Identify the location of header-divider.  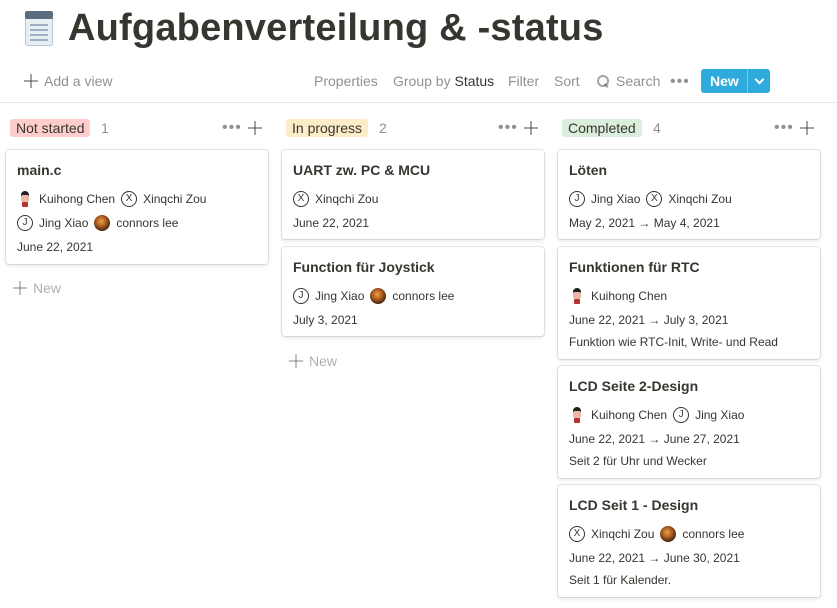
(418, 102).